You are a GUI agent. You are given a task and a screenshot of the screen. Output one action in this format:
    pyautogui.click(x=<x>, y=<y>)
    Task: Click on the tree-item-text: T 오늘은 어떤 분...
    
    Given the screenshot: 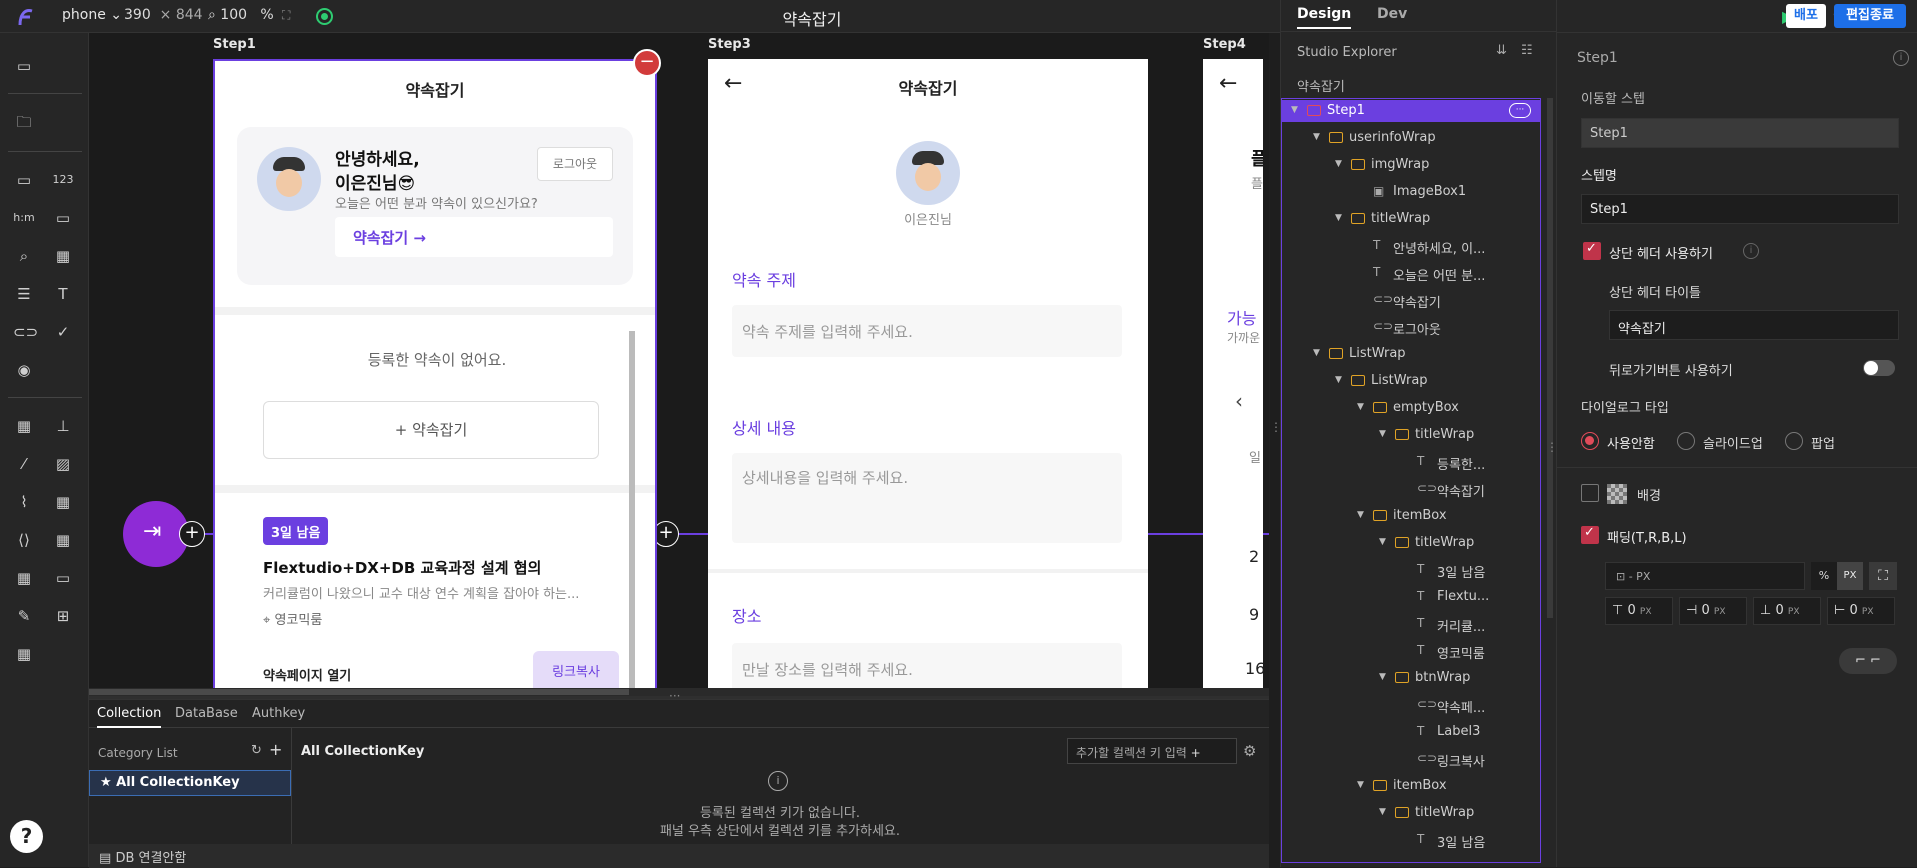 What is the action you would take?
    pyautogui.click(x=1411, y=273)
    